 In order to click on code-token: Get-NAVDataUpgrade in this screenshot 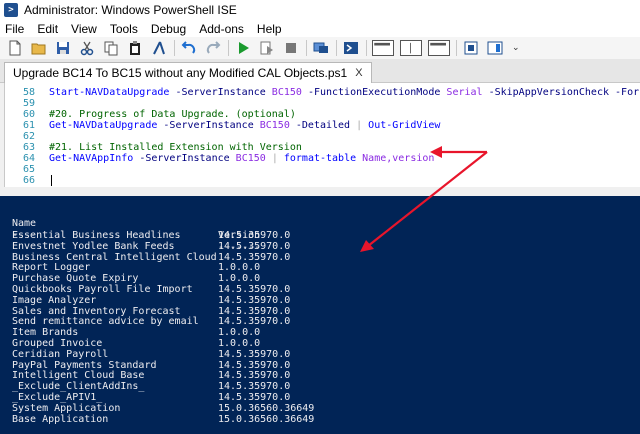, I will do `click(103, 125)`.